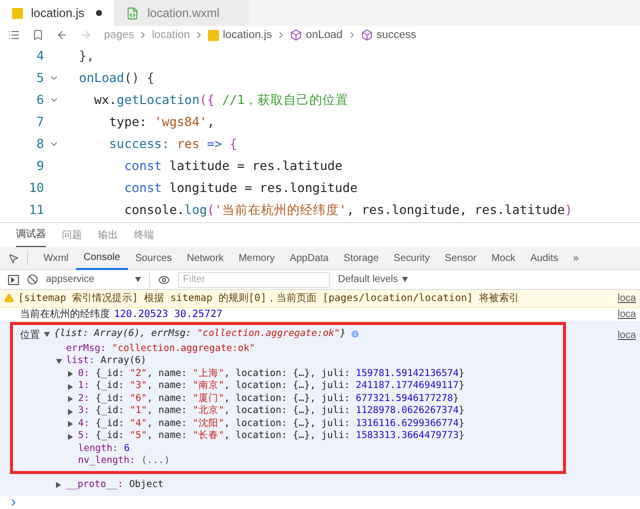  What do you see at coordinates (84, 374) in the screenshot?
I see `property-key: 0:` at bounding box center [84, 374].